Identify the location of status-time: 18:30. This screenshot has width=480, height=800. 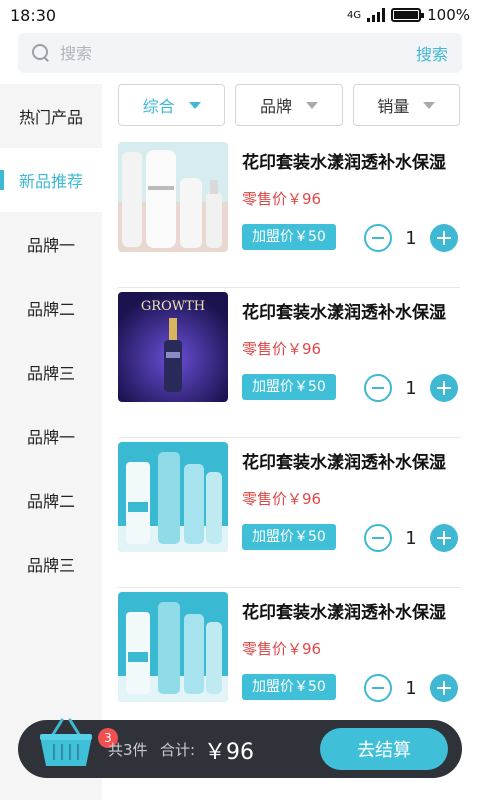
(33, 15).